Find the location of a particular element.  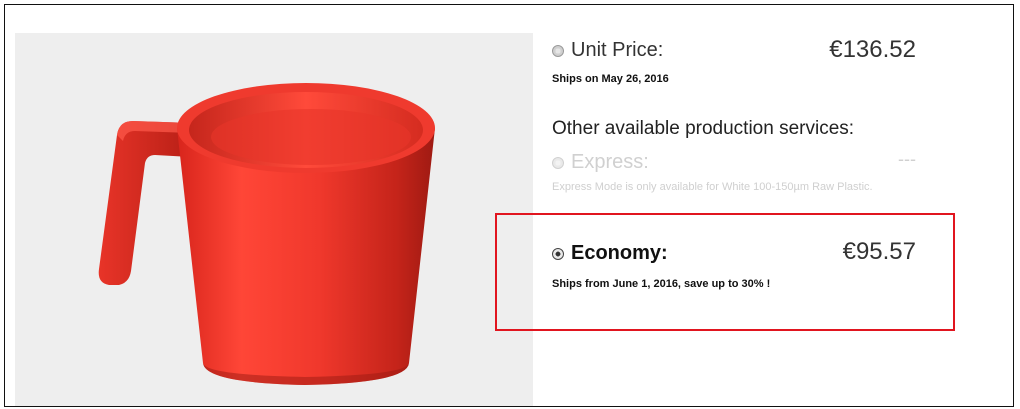

express-price: --- is located at coordinates (907, 159).